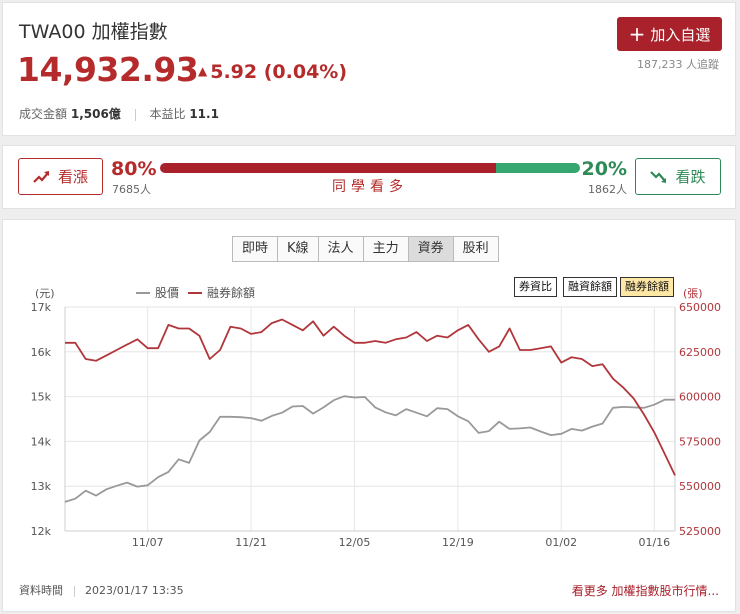 The height and width of the screenshot is (614, 740). I want to click on data-time-value: 2023/01/17 13:35, so click(134, 590).